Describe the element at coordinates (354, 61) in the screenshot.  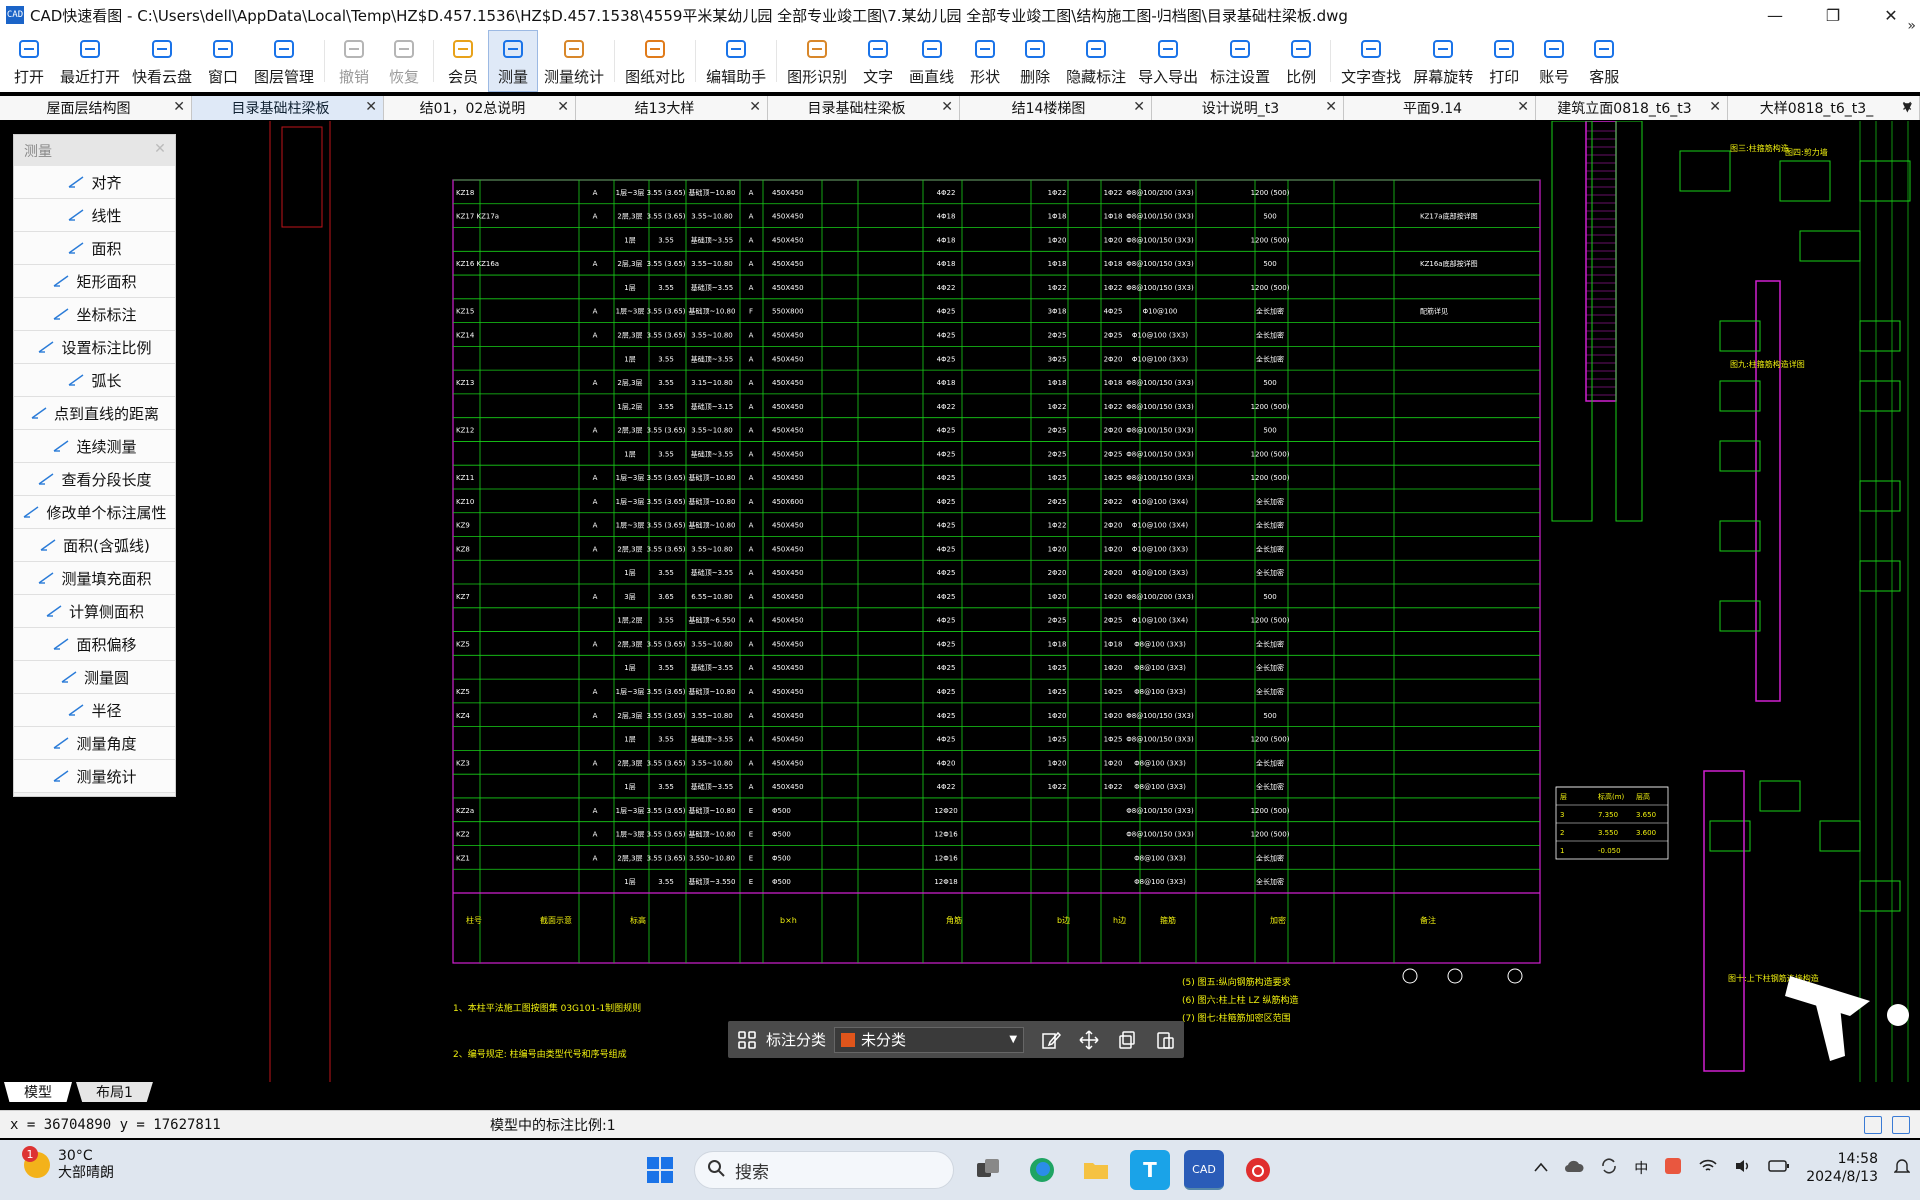
I see `toolbar-item-5: 撤销` at that location.